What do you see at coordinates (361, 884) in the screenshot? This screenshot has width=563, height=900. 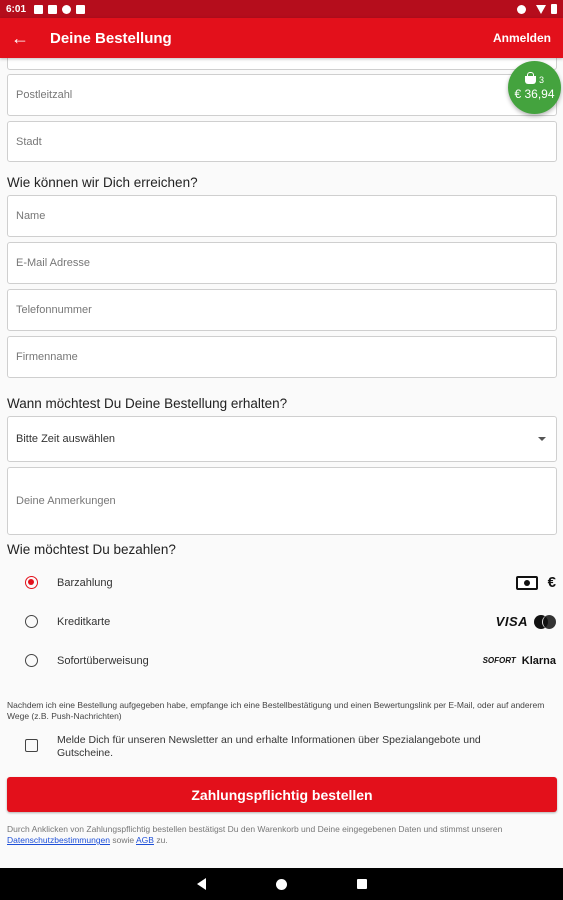 I see `nav-recents-icon` at bounding box center [361, 884].